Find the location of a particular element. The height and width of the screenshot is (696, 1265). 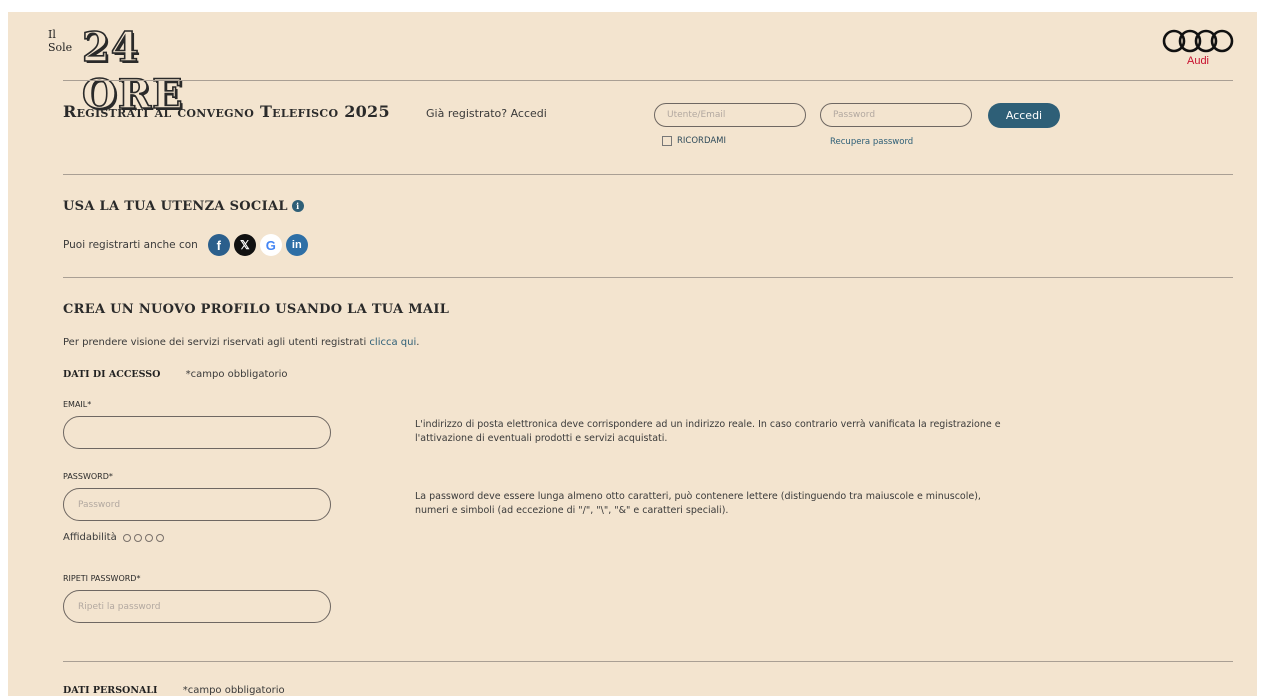

repeat-password-label: RIPETI PASSWORD* is located at coordinates (102, 578).